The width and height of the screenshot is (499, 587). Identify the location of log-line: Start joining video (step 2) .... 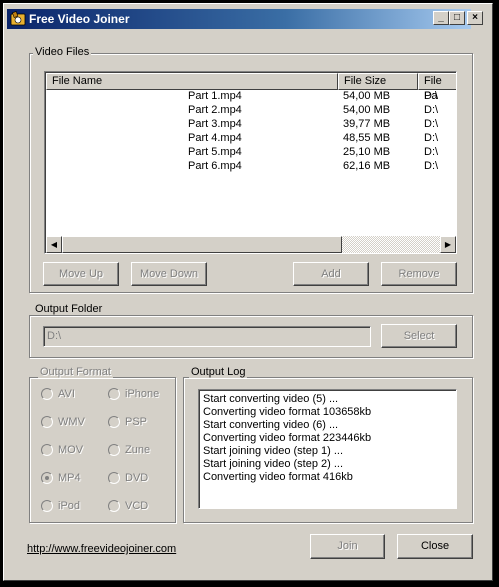
(273, 464).